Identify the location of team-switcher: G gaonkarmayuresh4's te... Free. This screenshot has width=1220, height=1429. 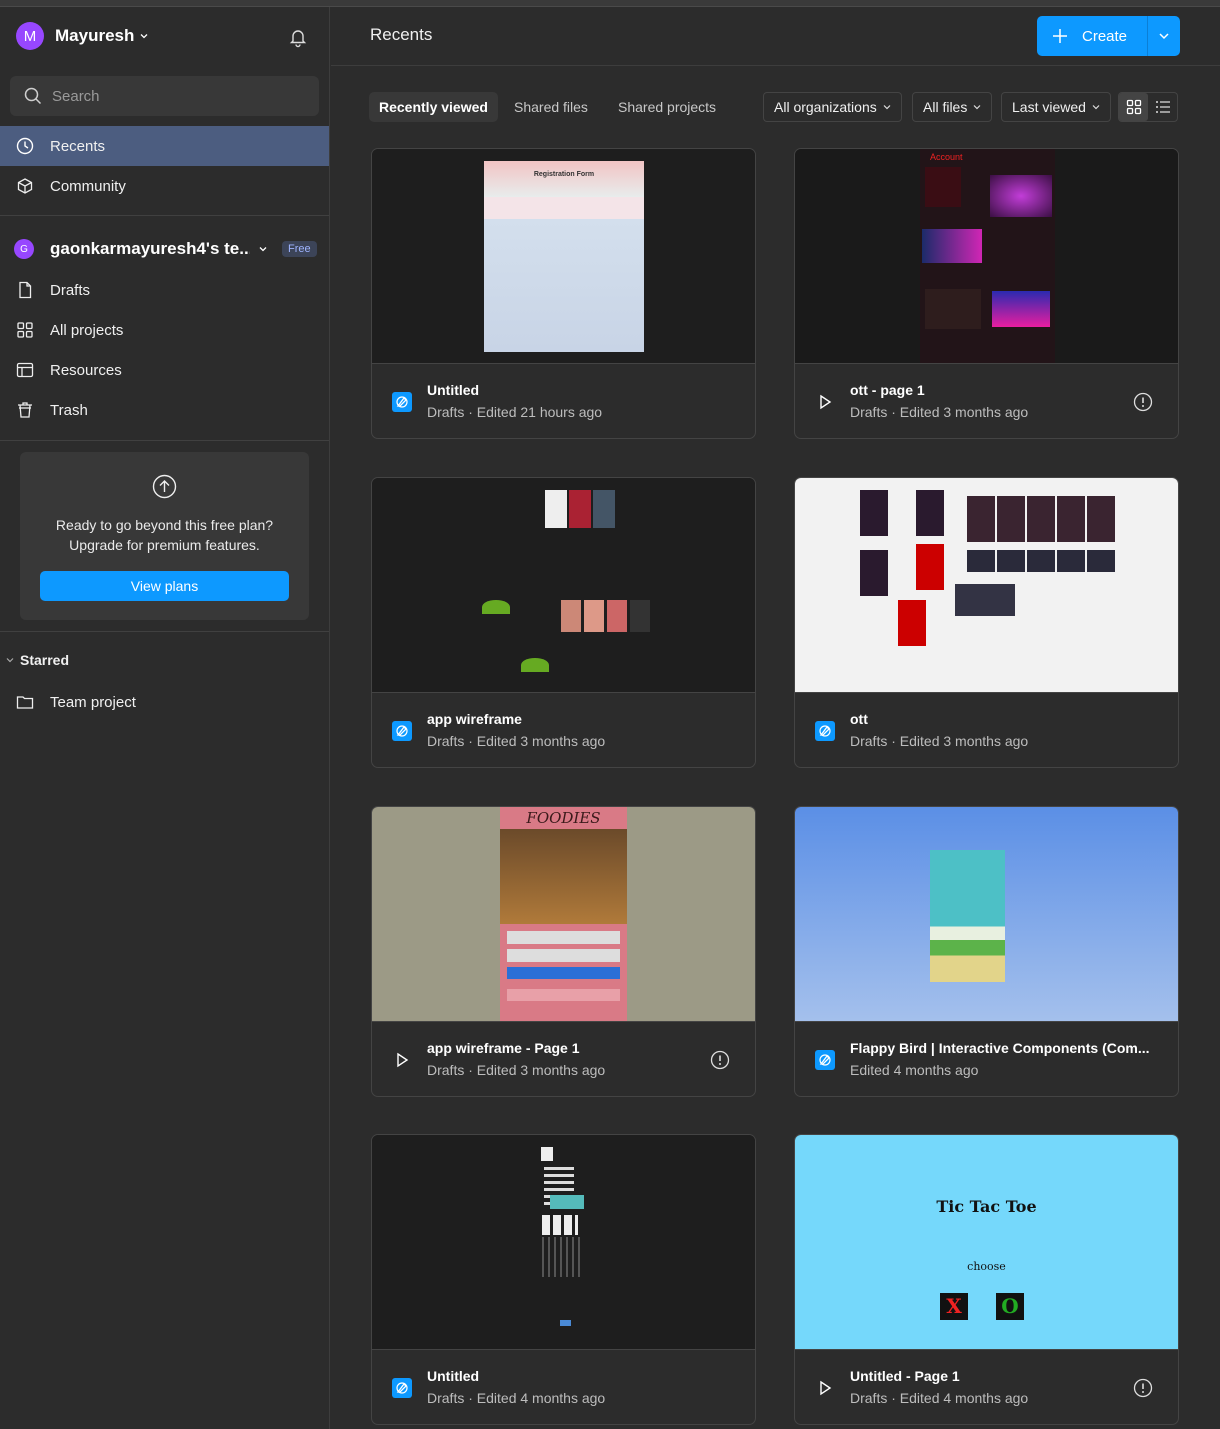
(166, 249).